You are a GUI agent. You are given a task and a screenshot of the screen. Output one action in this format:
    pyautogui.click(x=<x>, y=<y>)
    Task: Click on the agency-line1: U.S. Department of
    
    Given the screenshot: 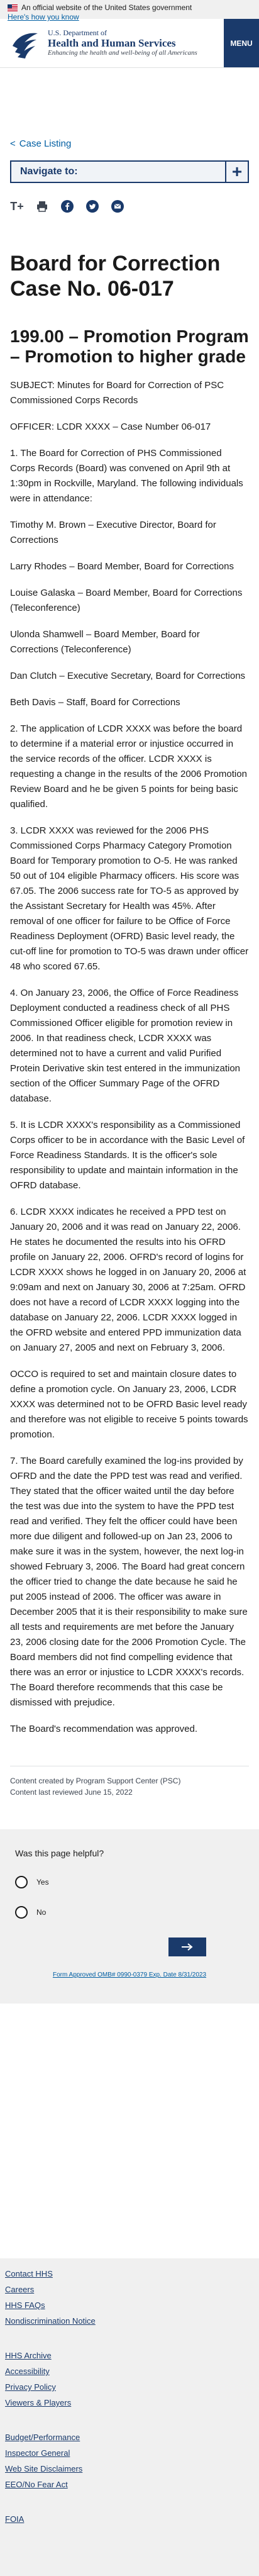 What is the action you would take?
    pyautogui.click(x=77, y=32)
    